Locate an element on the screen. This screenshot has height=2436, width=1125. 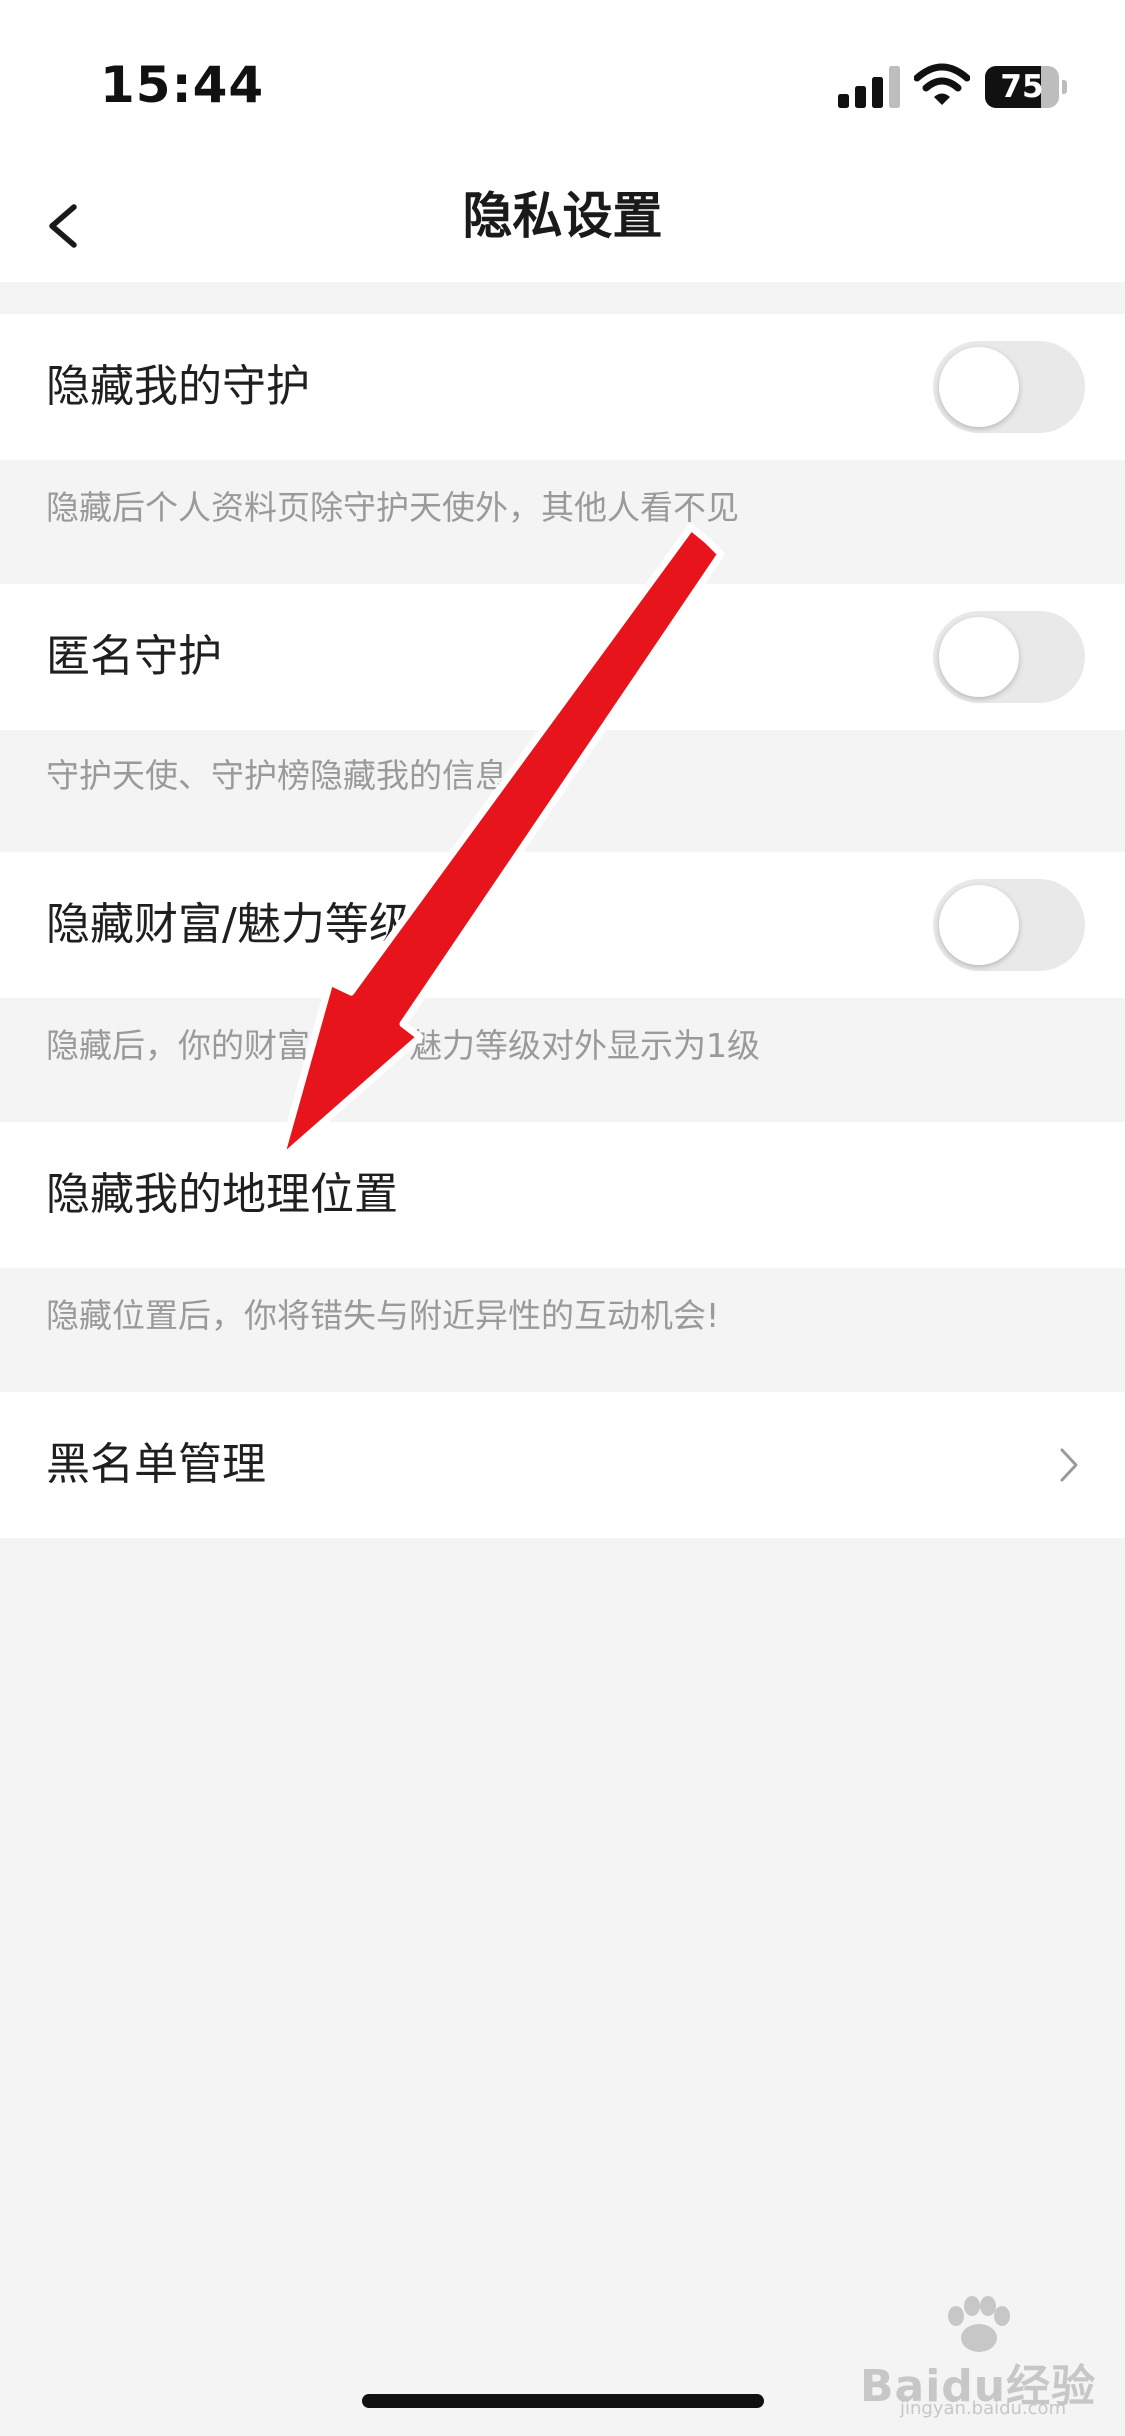
setting-label: 黑名单管理 is located at coordinates (156, 1464).